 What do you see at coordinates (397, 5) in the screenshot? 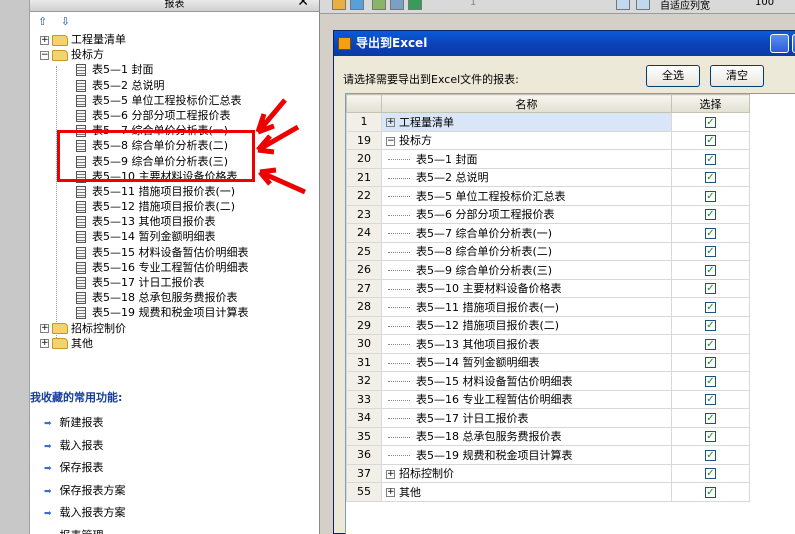
I see `setup-icon` at bounding box center [397, 5].